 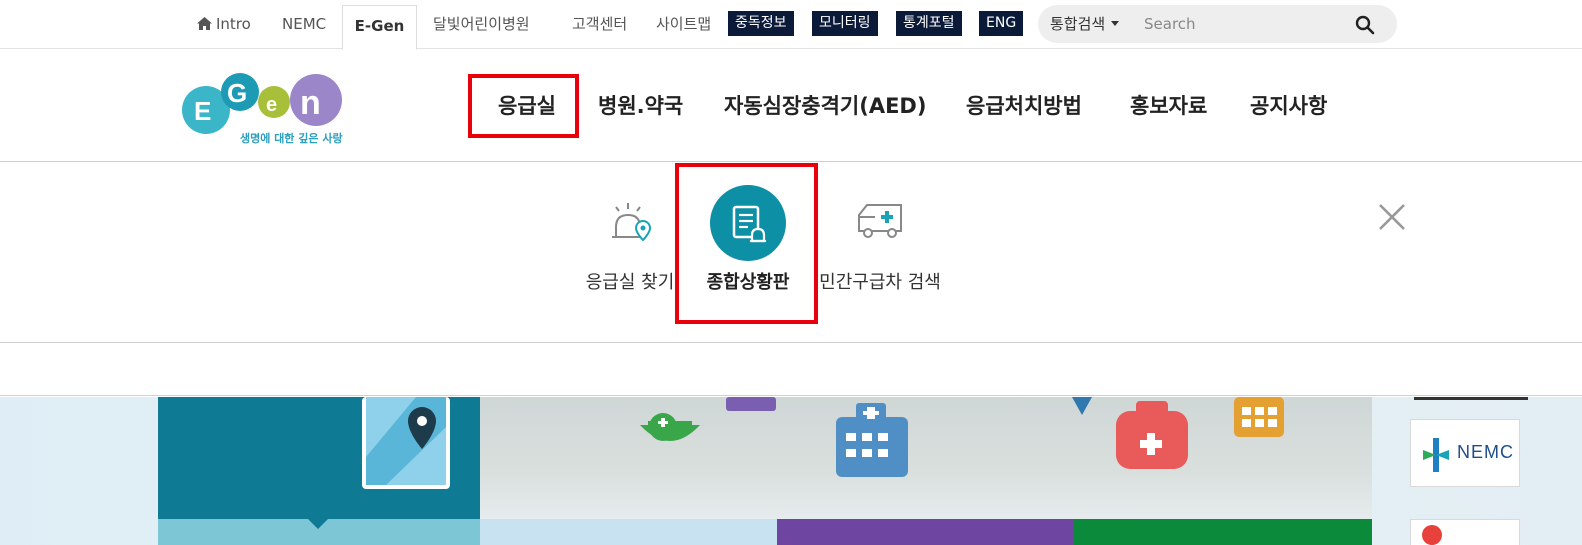 I want to click on hero-map-illustration, so click(x=926, y=458).